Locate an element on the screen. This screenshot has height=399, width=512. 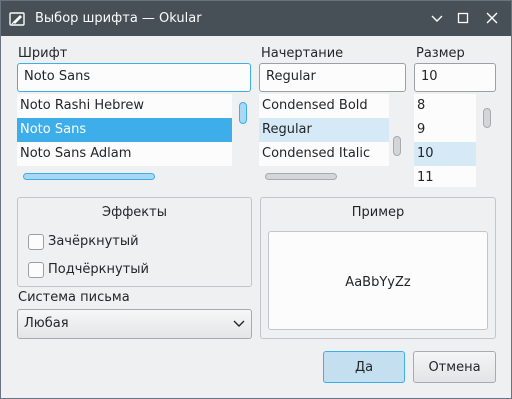
writing-system-combobox: Любая is located at coordinates (134, 324).